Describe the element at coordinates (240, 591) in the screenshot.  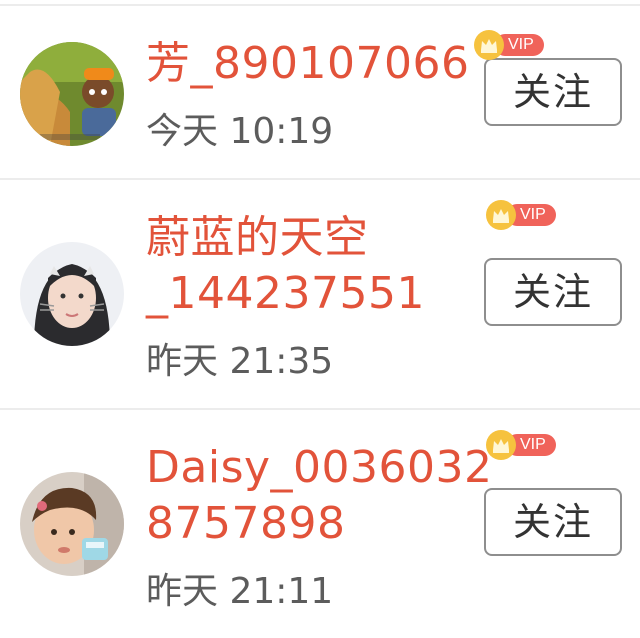
I see `timestamp: 昨天 21:11` at that location.